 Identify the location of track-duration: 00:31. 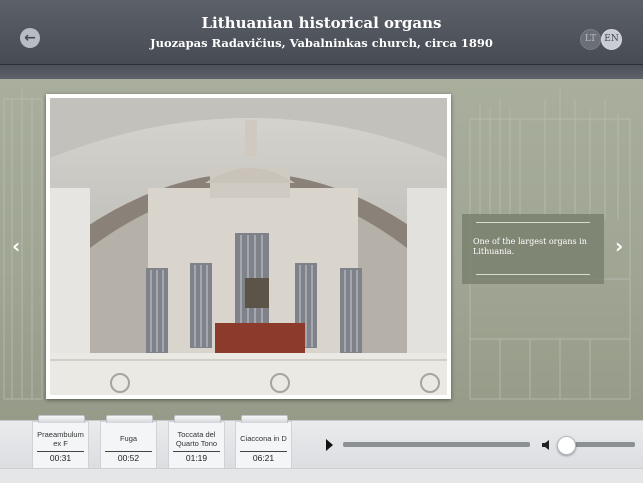
(60, 458).